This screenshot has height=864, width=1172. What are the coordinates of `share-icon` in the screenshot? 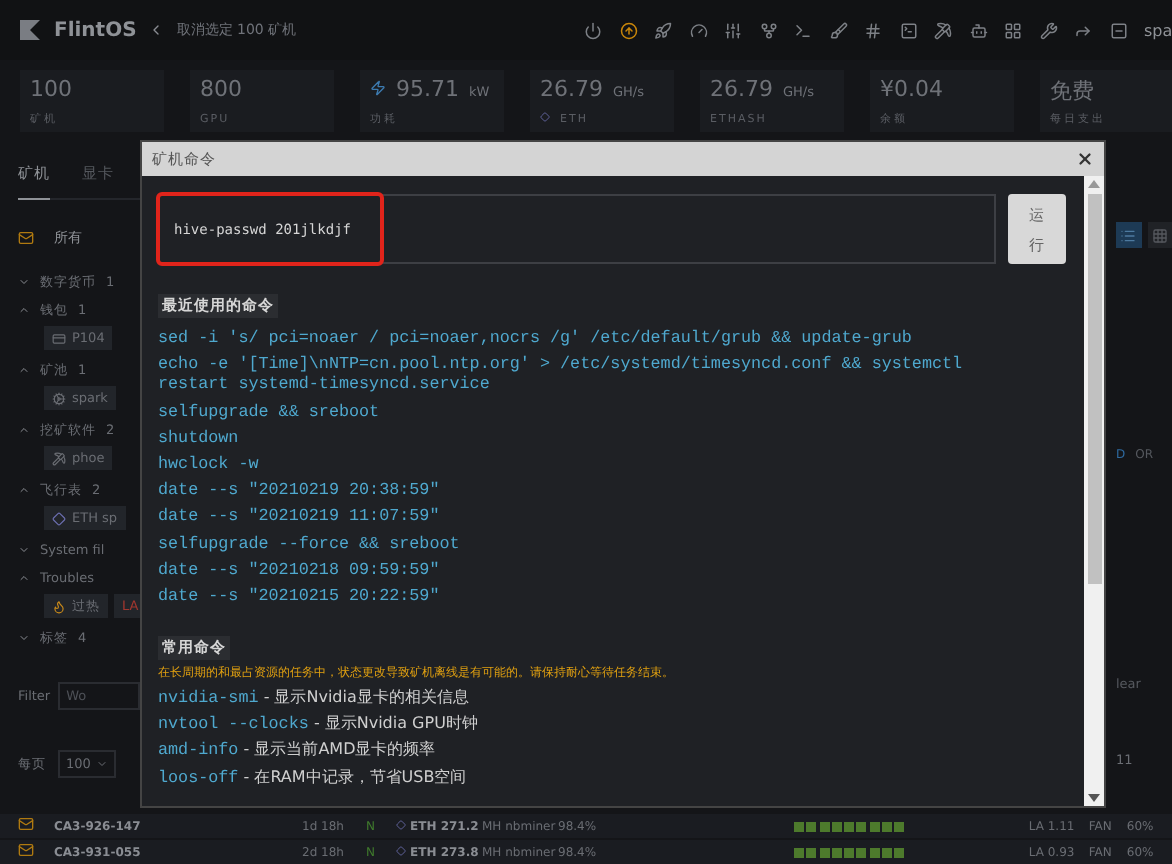 It's located at (1083, 30).